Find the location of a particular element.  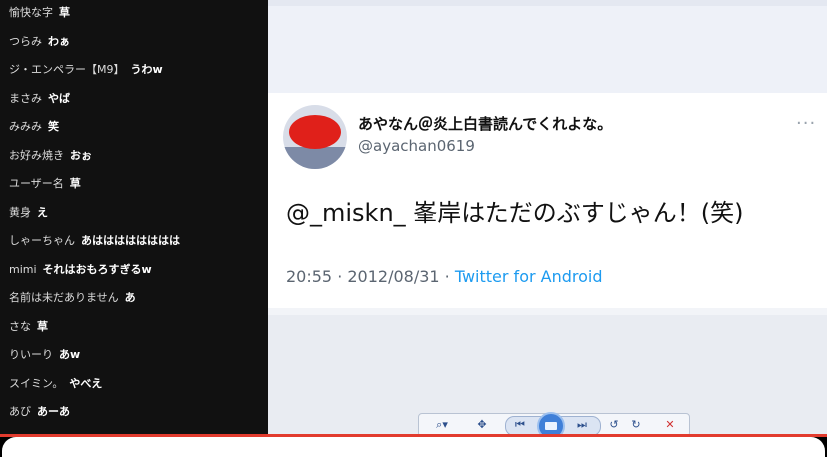

chat-text: え is located at coordinates (42, 212).